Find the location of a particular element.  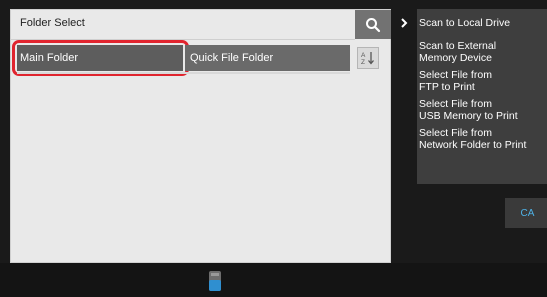

menu-item-ftp-print: Select File from FTP to Print is located at coordinates (455, 81).